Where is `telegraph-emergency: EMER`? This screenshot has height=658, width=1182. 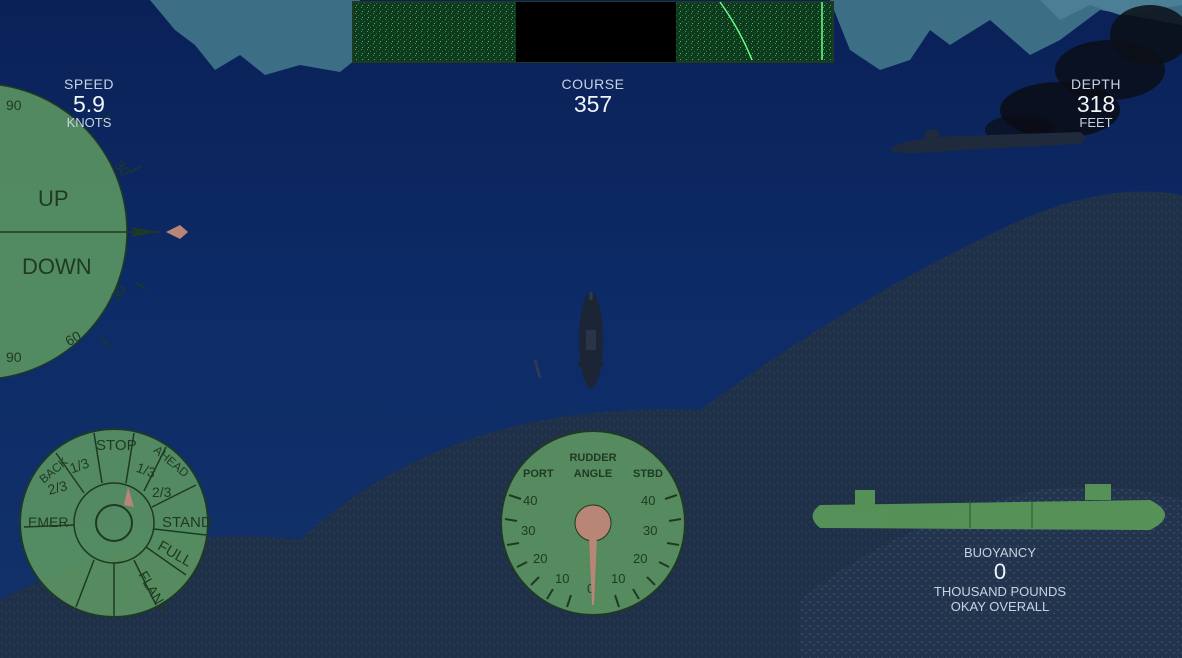
telegraph-emergency: EMER is located at coordinates (48, 522).